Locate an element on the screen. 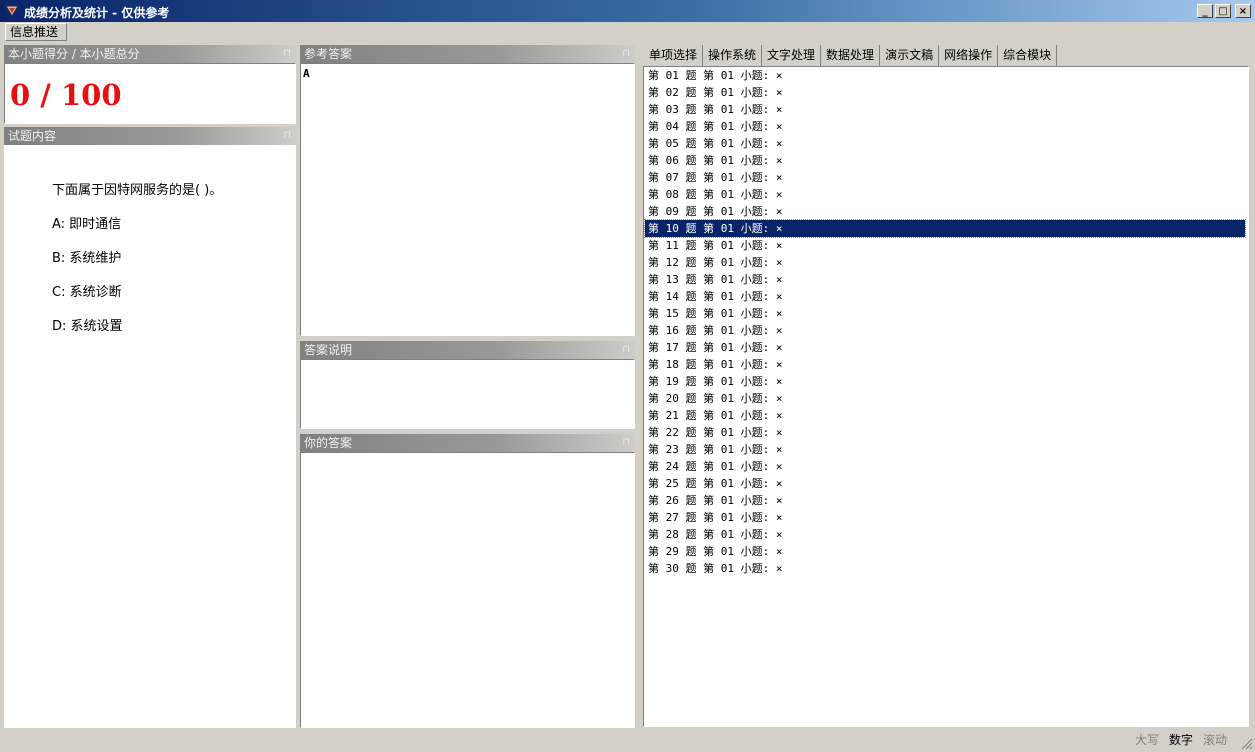 The width and height of the screenshot is (1255, 752). maximize-button: □ is located at coordinates (1223, 11).